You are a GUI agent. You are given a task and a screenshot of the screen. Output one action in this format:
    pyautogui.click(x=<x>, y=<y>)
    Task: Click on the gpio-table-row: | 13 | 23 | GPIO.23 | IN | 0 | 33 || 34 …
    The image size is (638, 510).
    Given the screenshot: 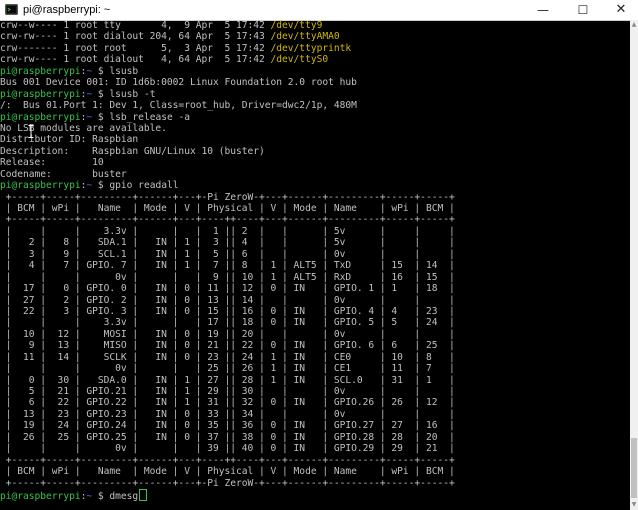 What is the action you would take?
    pyautogui.click(x=227, y=414)
    